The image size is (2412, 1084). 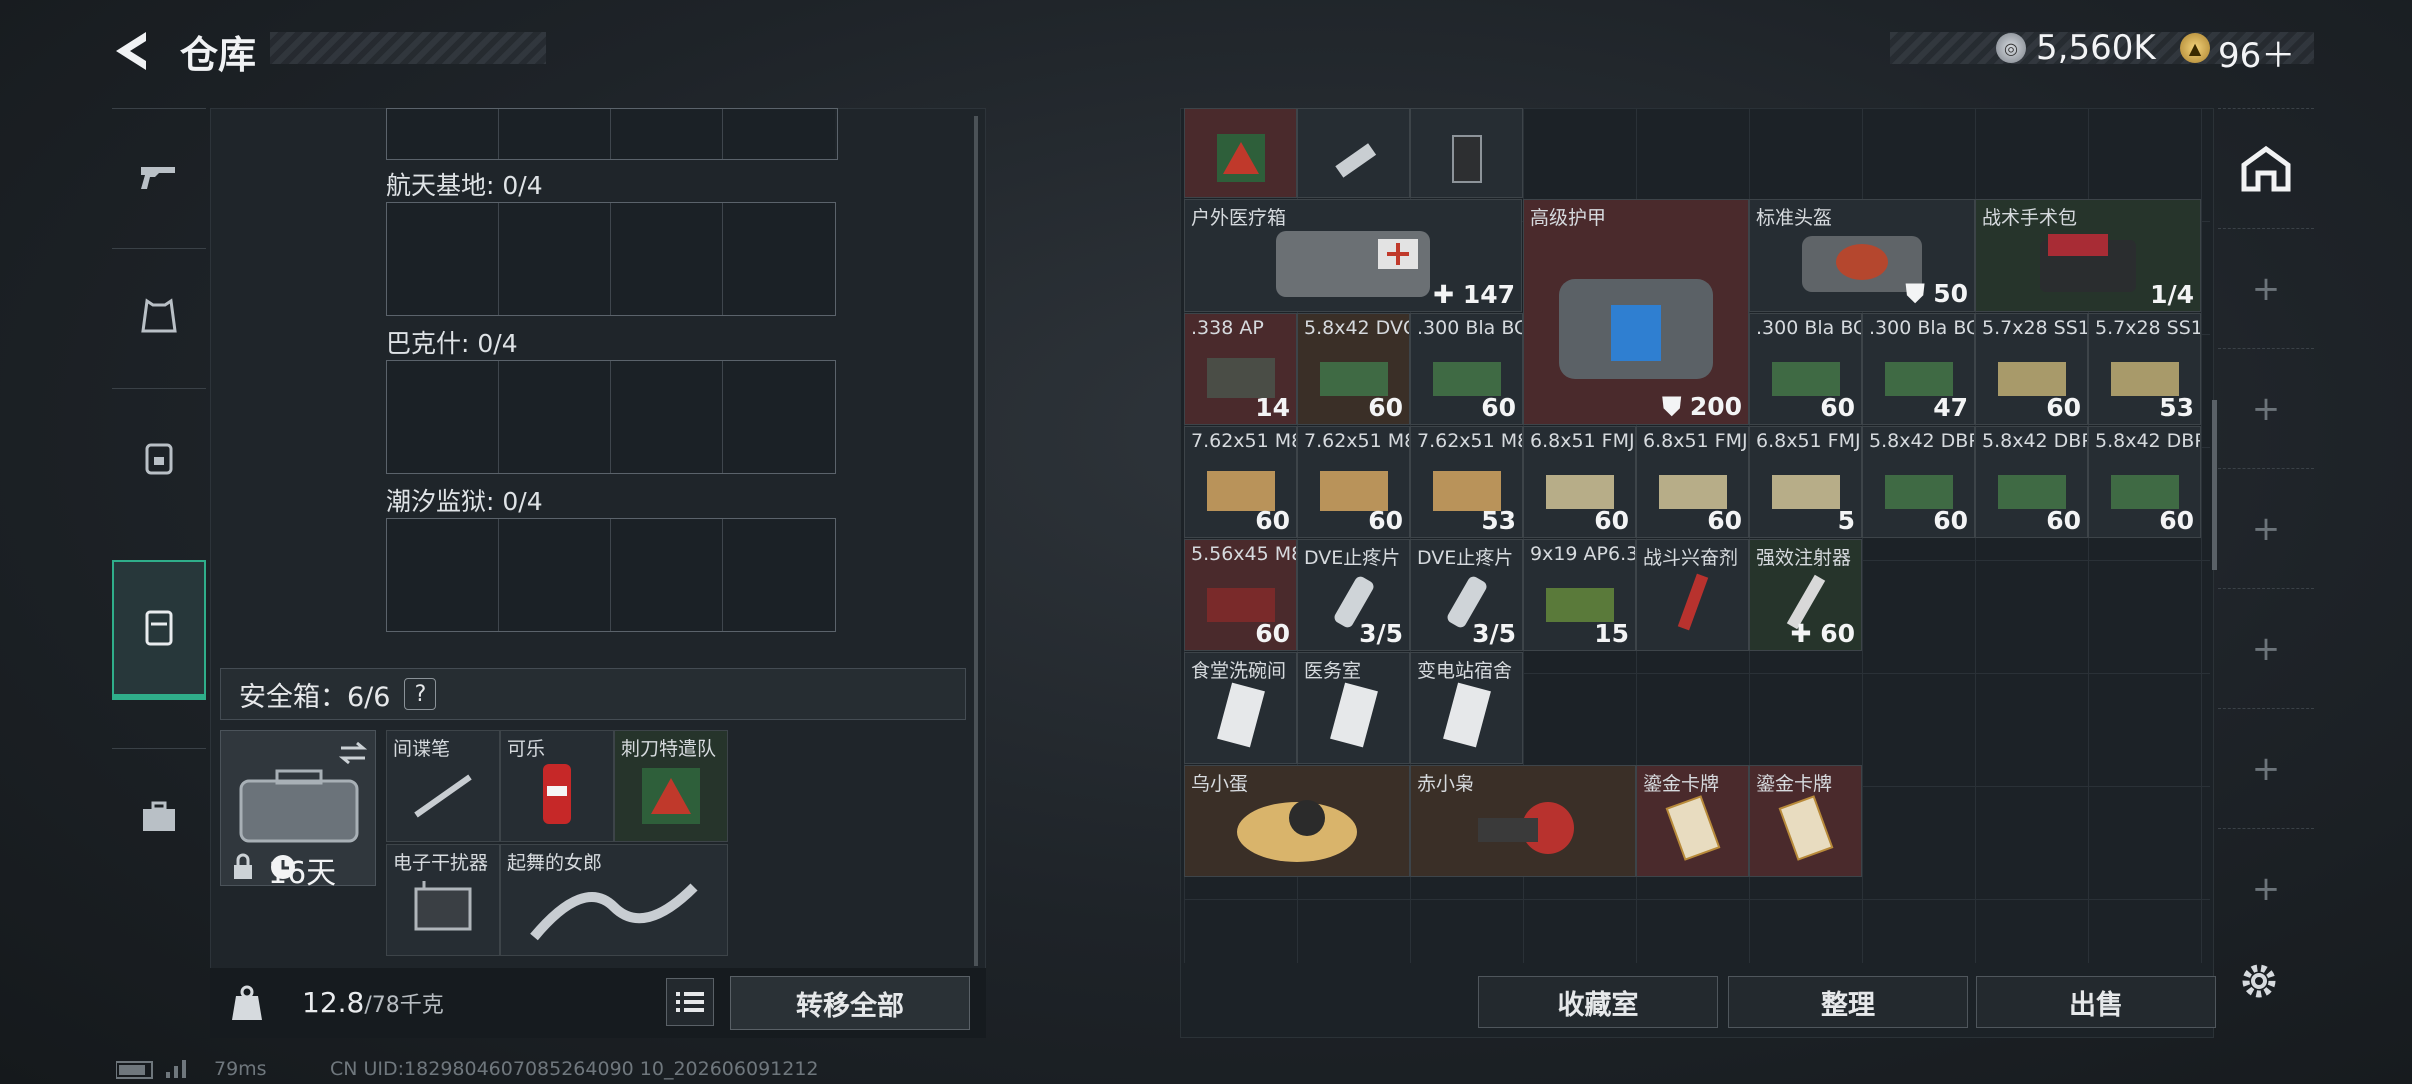 I want to click on collectible-wu-xiao-dan: 乌小蛋, so click(x=1297, y=821).